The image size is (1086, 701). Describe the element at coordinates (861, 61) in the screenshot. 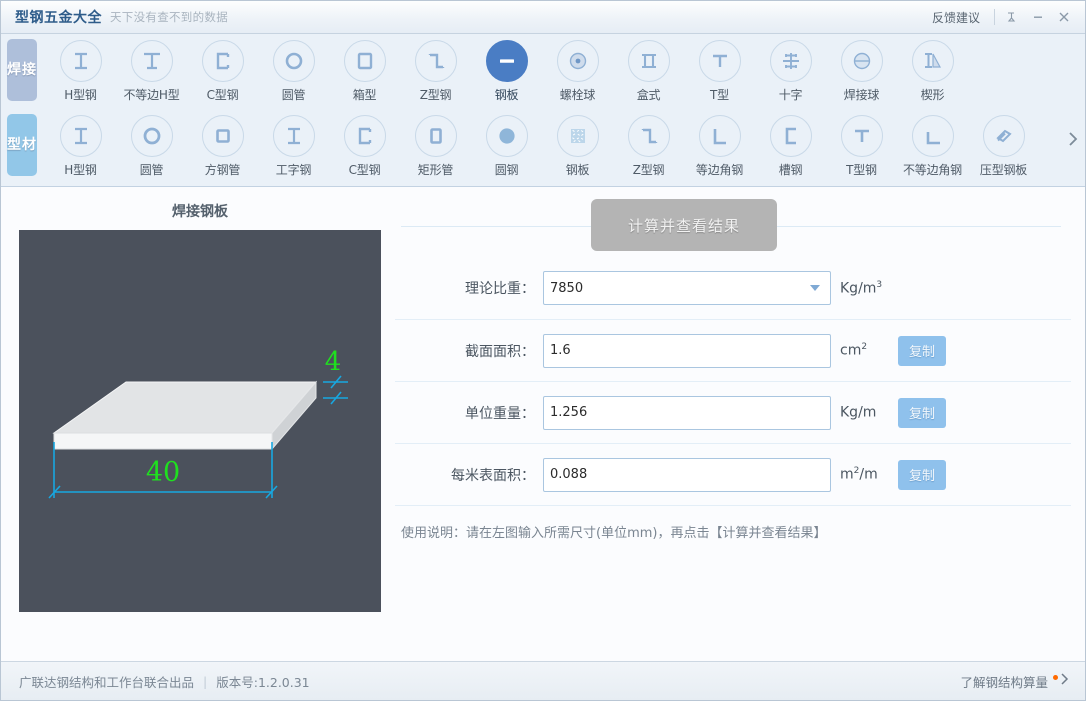

I see `welded-ball-icon` at that location.